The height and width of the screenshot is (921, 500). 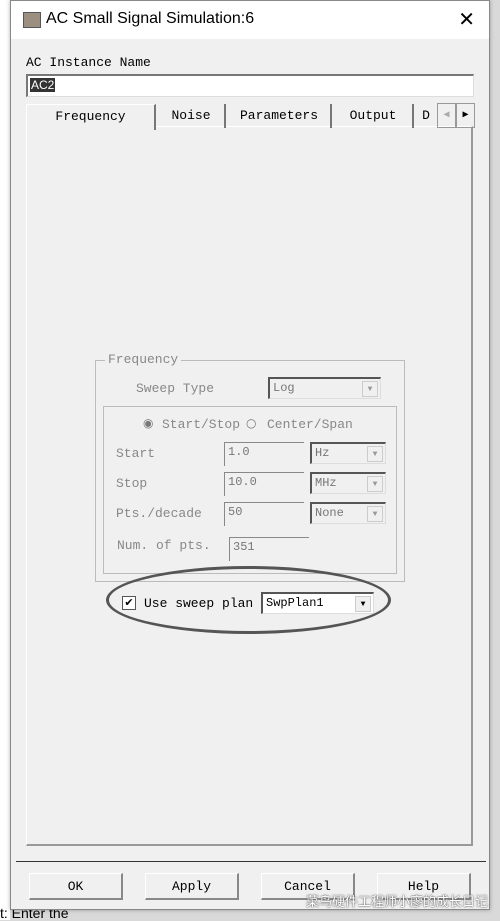 I want to click on start-unit-value: Hz, so click(x=322, y=453).